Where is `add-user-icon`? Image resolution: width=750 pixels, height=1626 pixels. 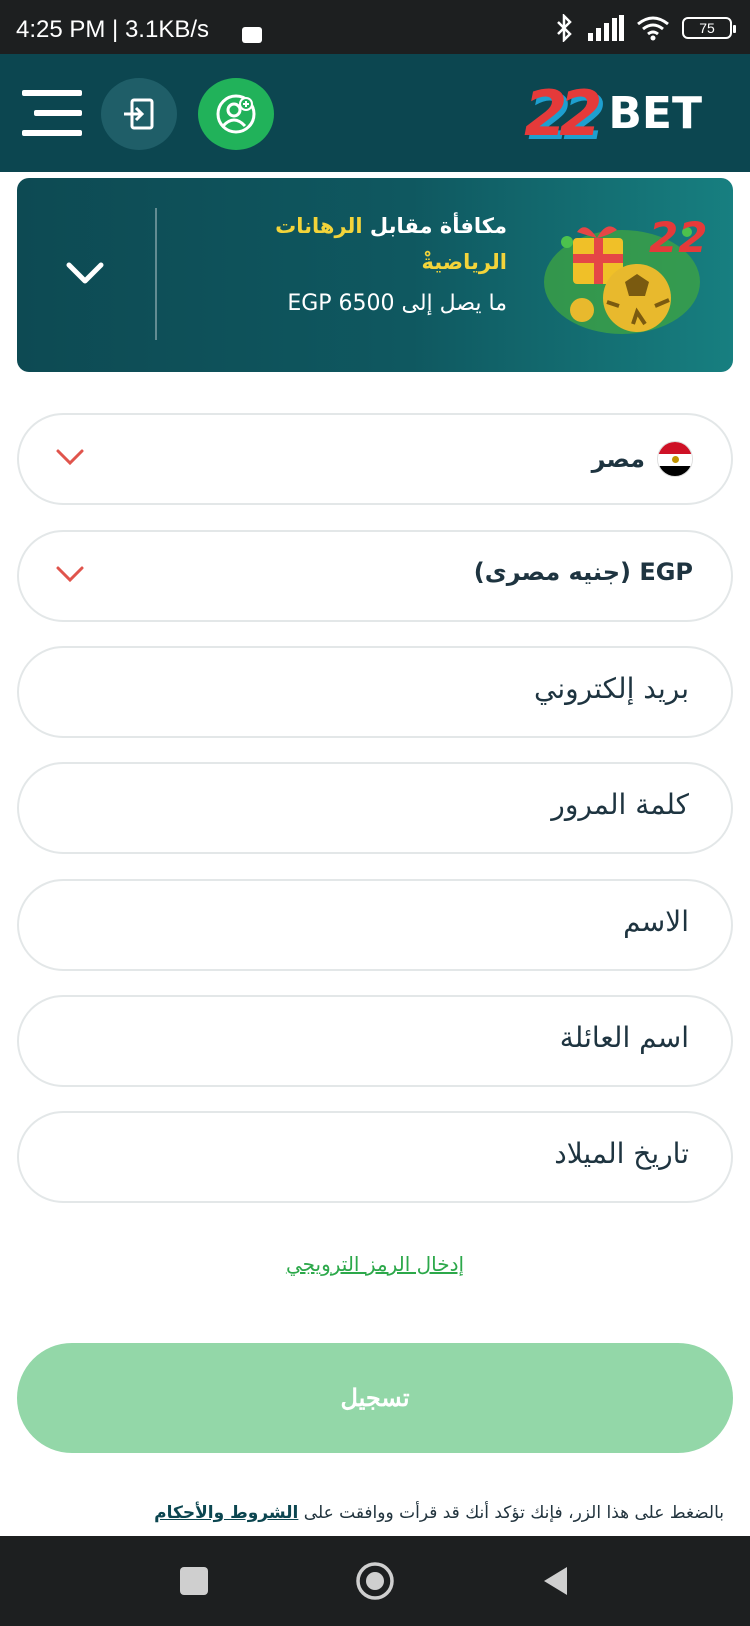 add-user-icon is located at coordinates (236, 114).